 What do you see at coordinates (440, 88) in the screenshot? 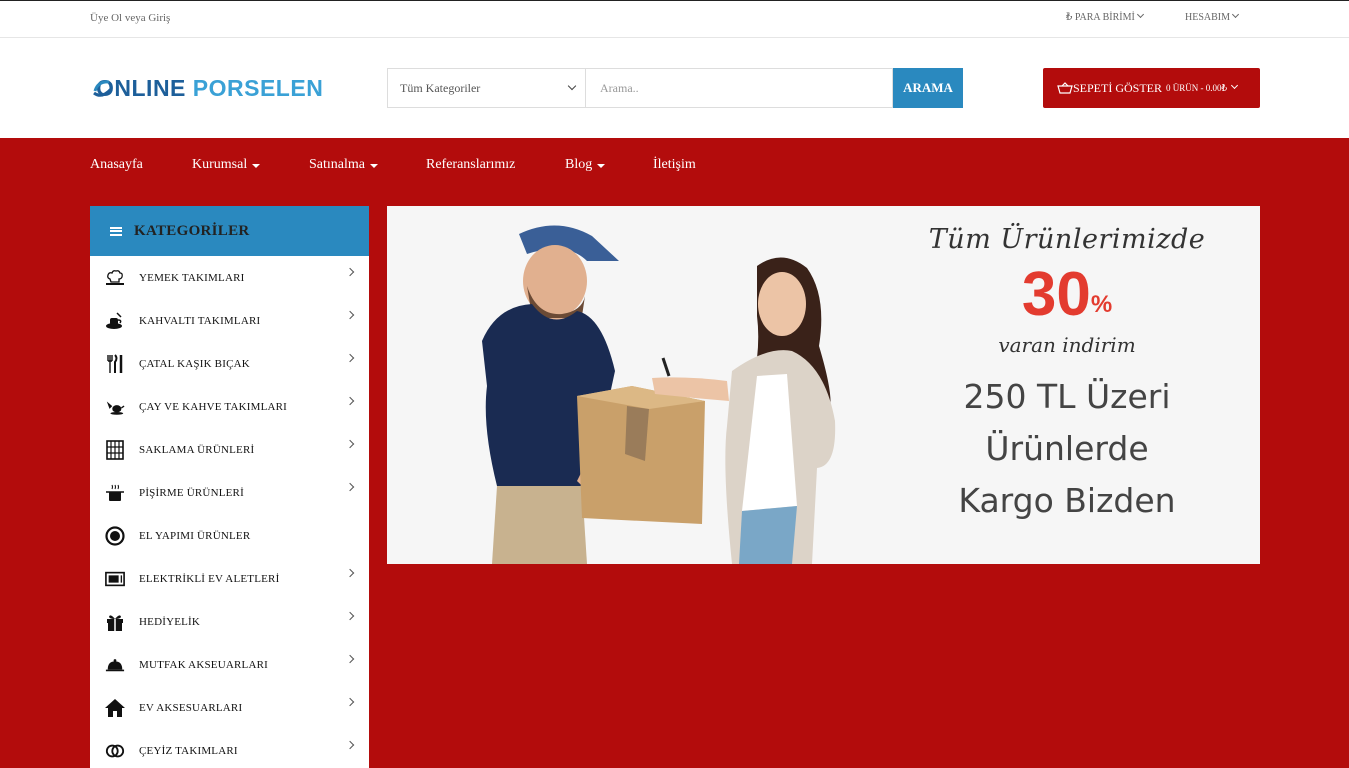
I see `category-select-value: Tüm Kategoriler` at bounding box center [440, 88].